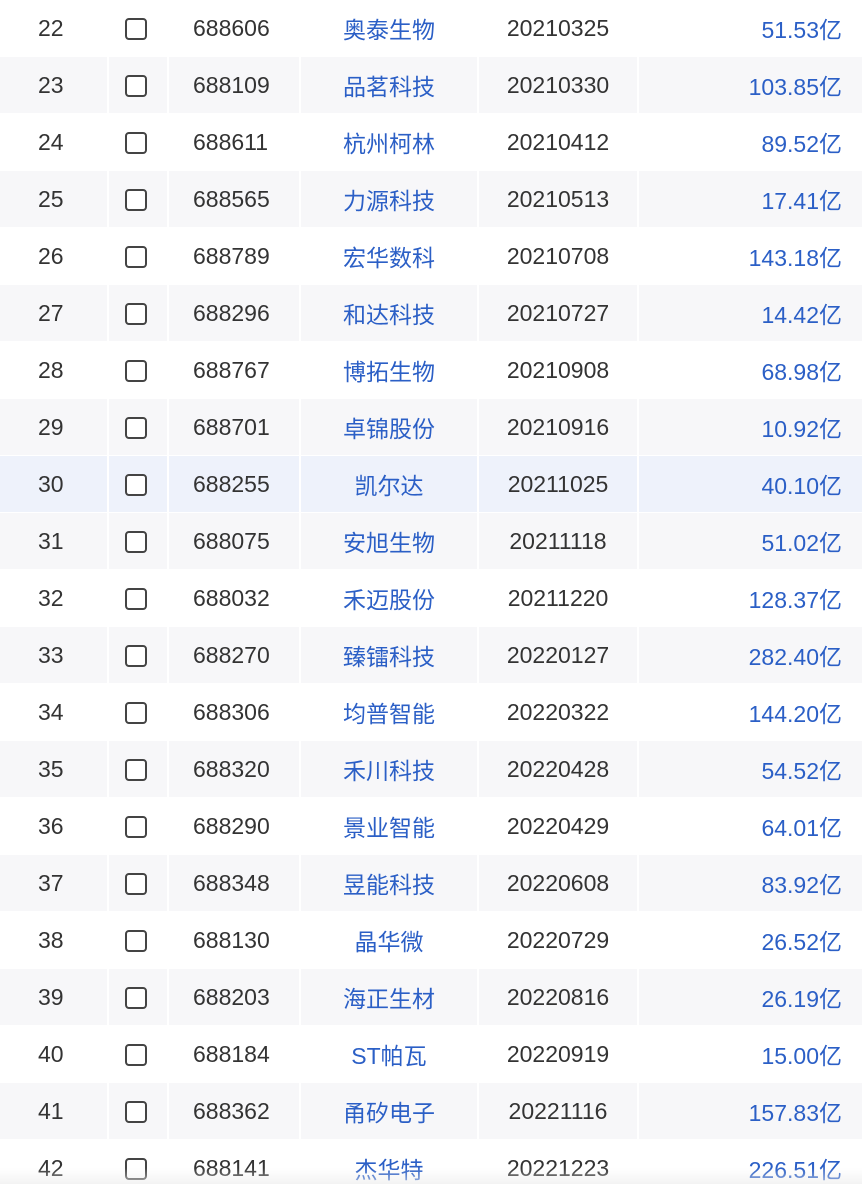  What do you see at coordinates (389, 543) in the screenshot?
I see `stock-name-link: 安旭生物` at bounding box center [389, 543].